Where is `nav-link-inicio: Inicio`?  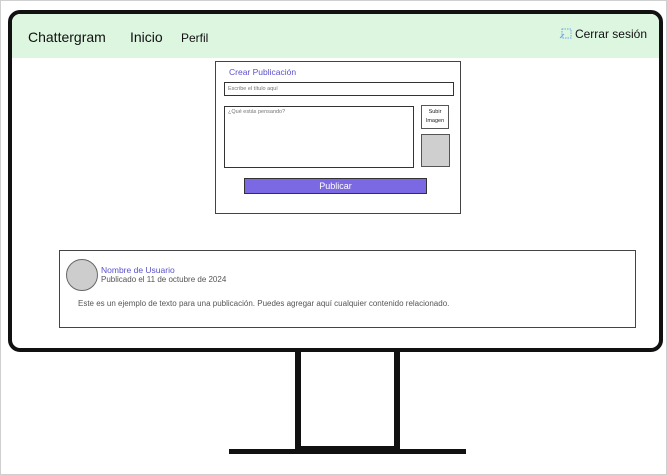
nav-link-inicio: Inicio is located at coordinates (146, 37).